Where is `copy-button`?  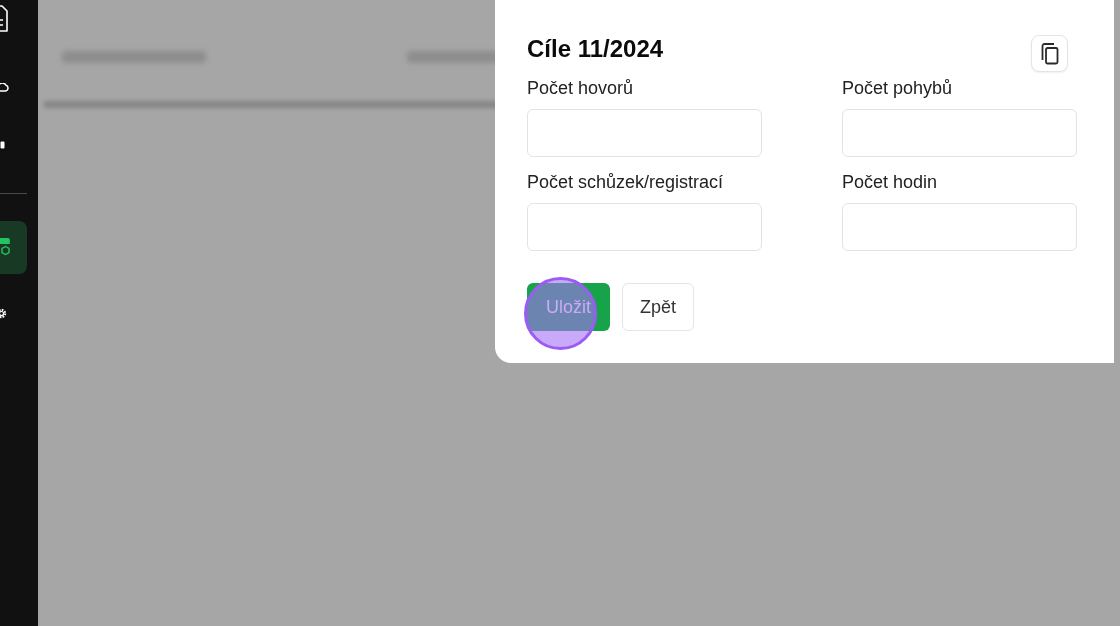 copy-button is located at coordinates (1049, 53).